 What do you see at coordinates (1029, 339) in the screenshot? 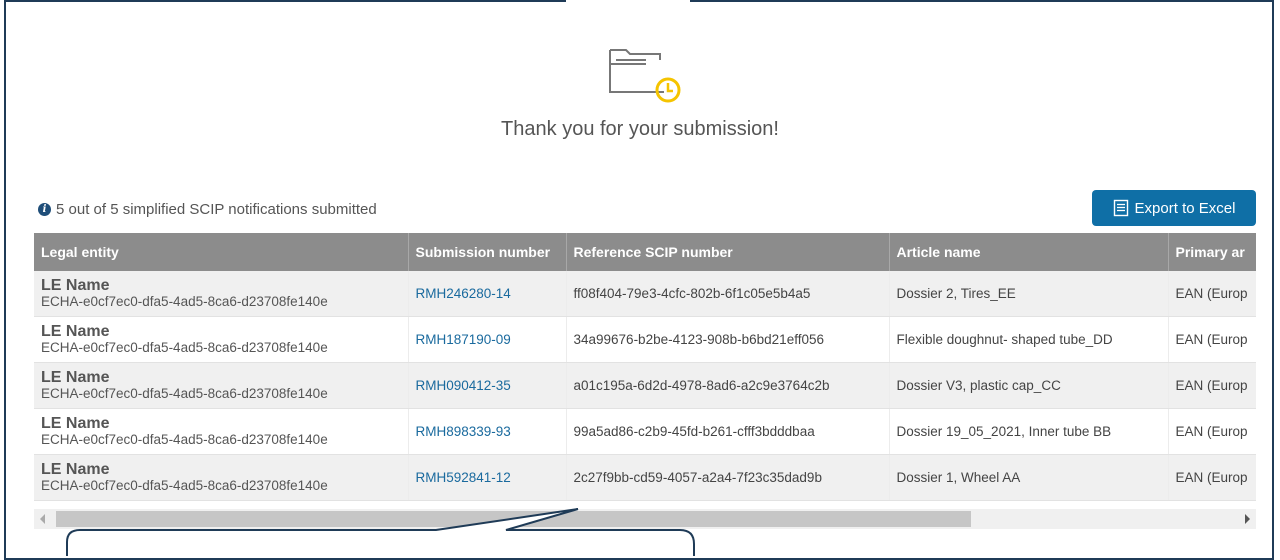
I see `article-name-cell: Flexible doughnut- shaped tube_DD` at bounding box center [1029, 339].